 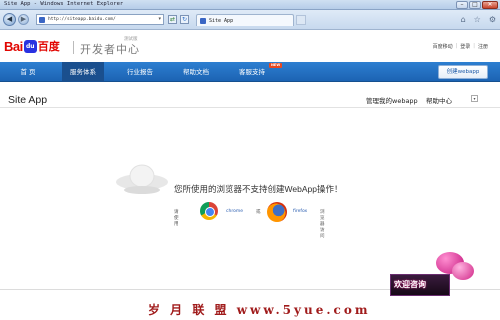 I want to click on tab-title: Site App, so click(x=221, y=21).